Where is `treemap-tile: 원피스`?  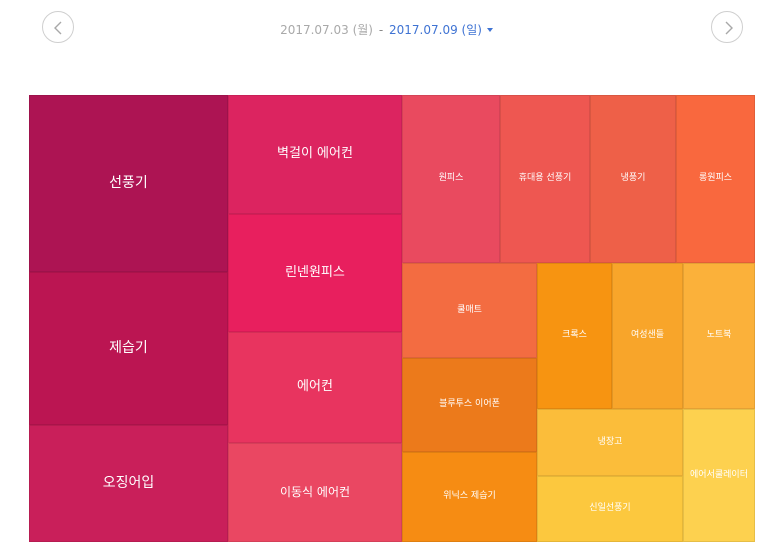 treemap-tile: 원피스 is located at coordinates (451, 179).